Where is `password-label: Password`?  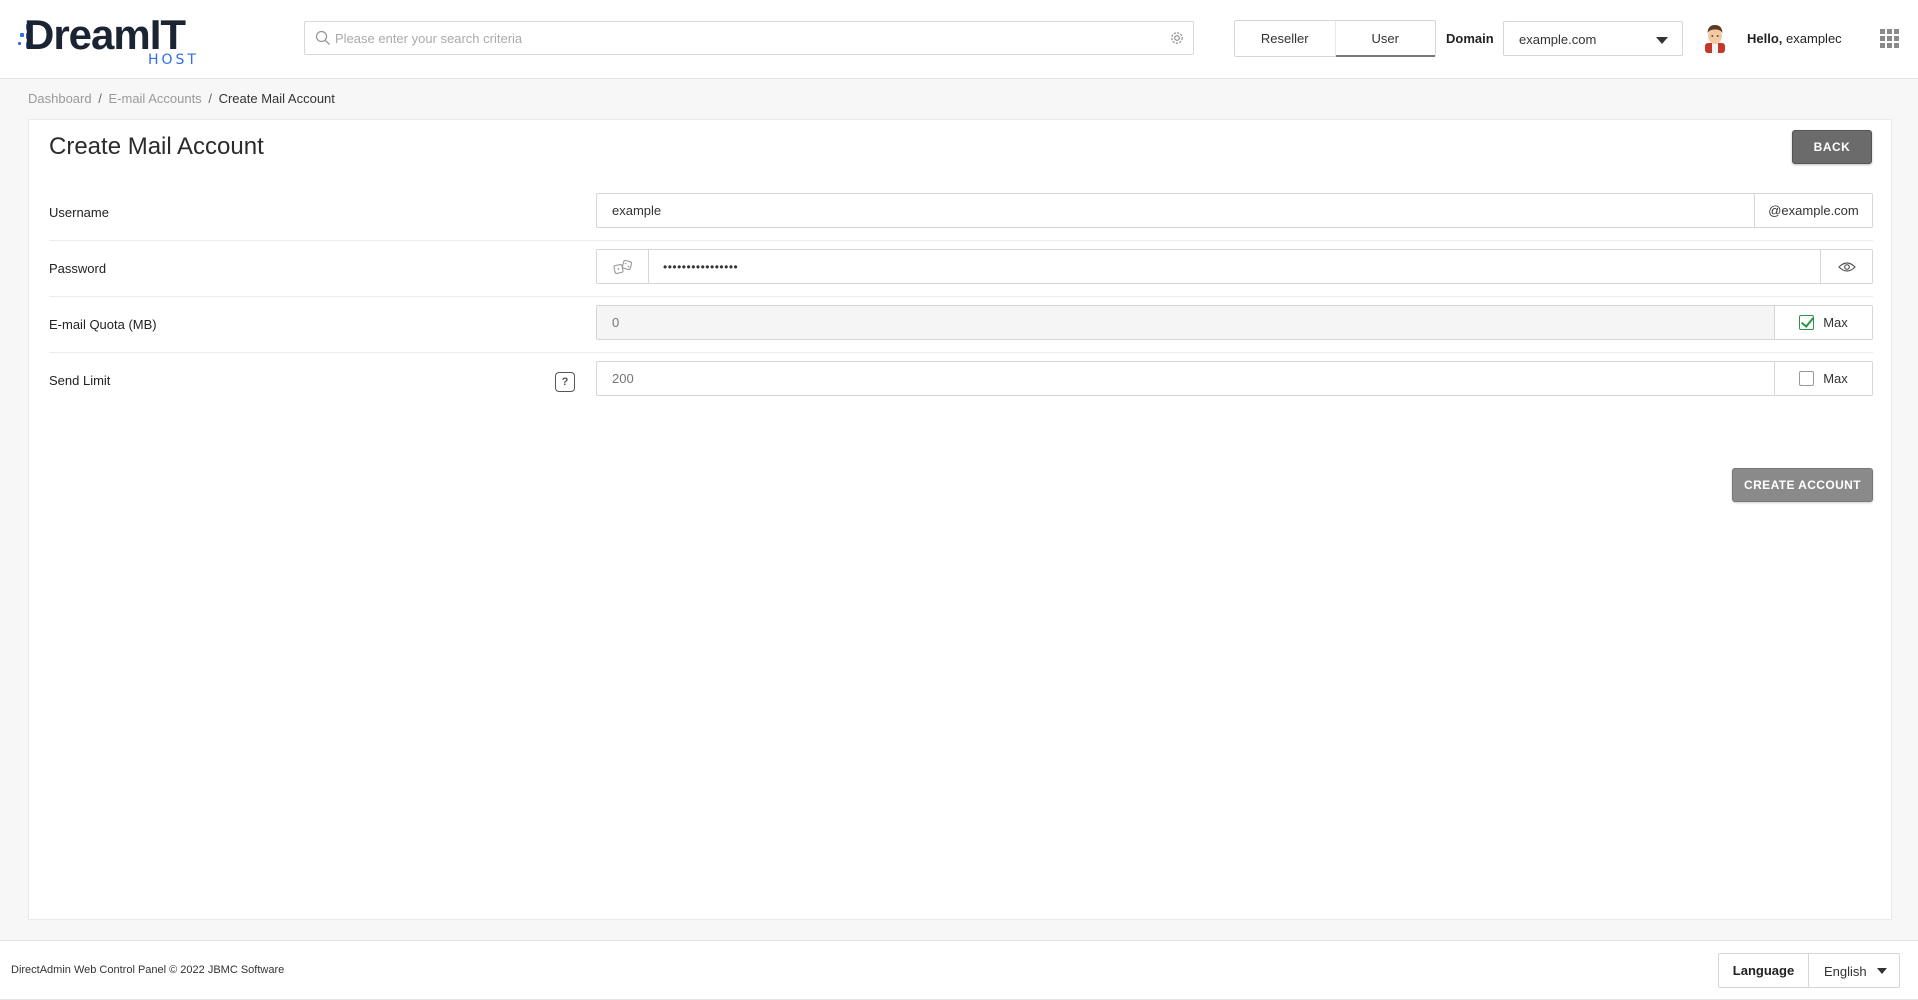
password-label: Password is located at coordinates (78, 268).